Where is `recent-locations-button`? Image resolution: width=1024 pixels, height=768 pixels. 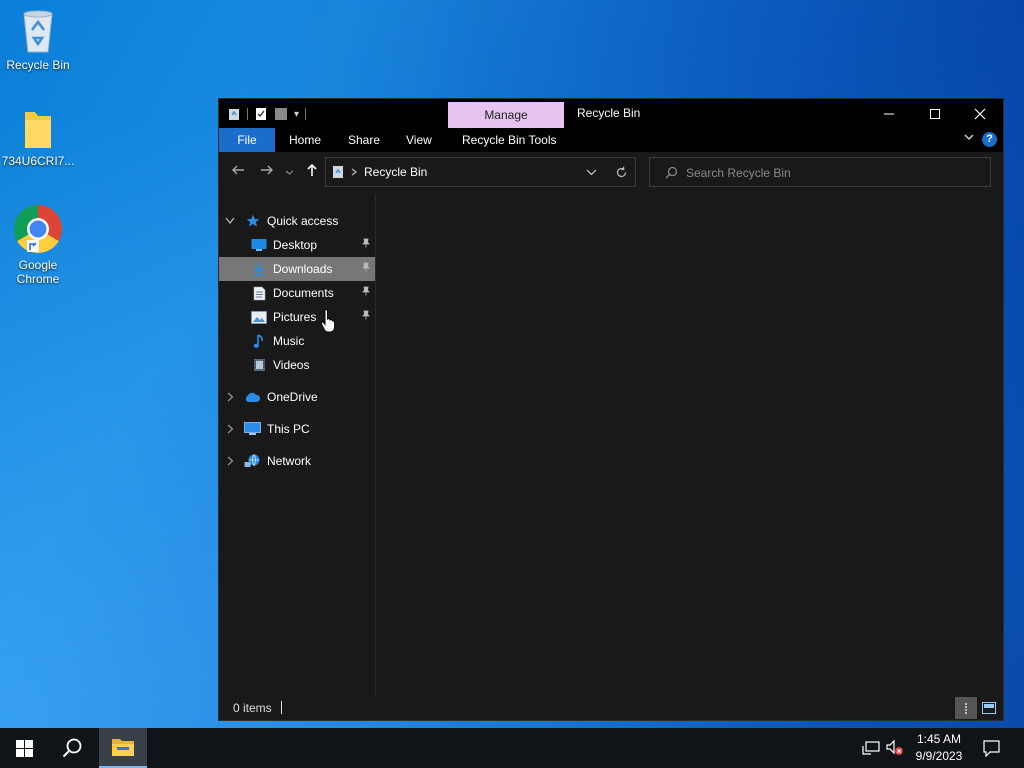 recent-locations-button is located at coordinates (289, 173).